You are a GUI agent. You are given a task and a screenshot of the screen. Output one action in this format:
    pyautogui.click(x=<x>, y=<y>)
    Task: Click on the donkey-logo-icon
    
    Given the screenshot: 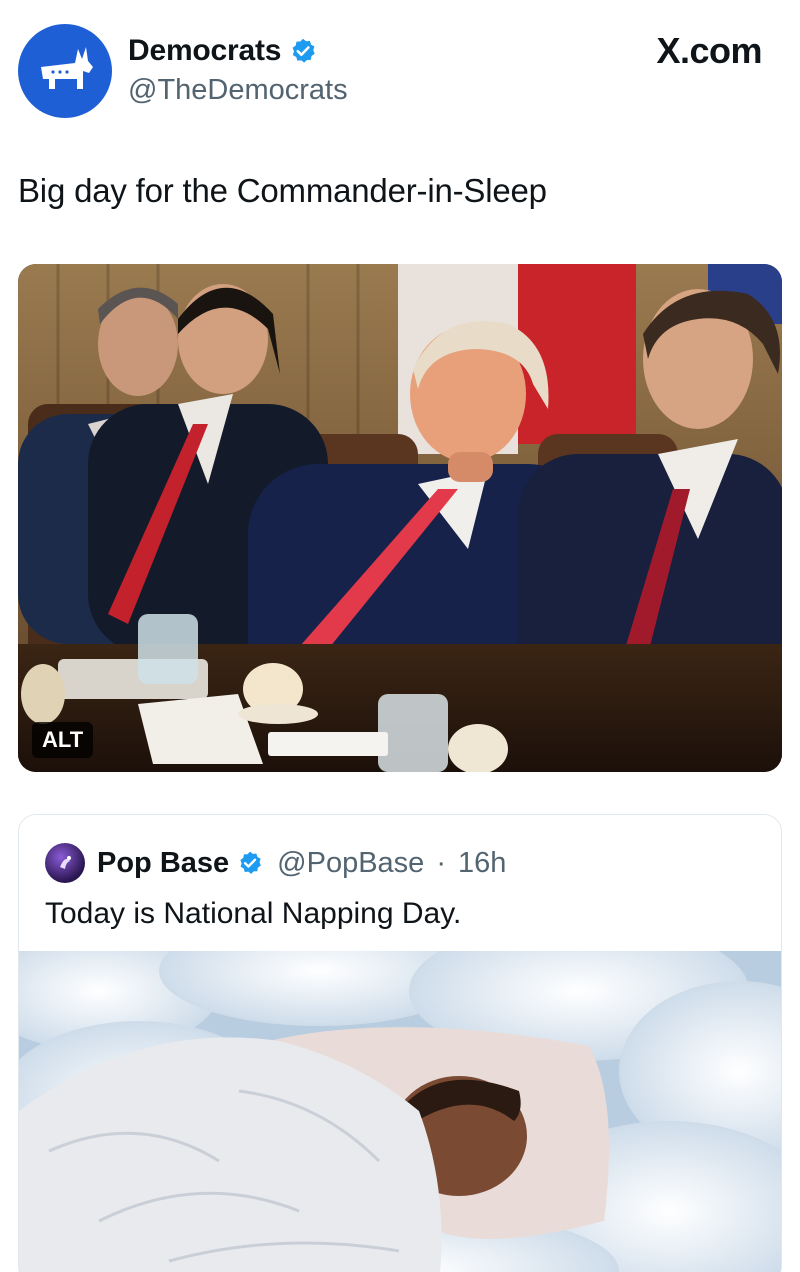 What is the action you would take?
    pyautogui.click(x=67, y=68)
    